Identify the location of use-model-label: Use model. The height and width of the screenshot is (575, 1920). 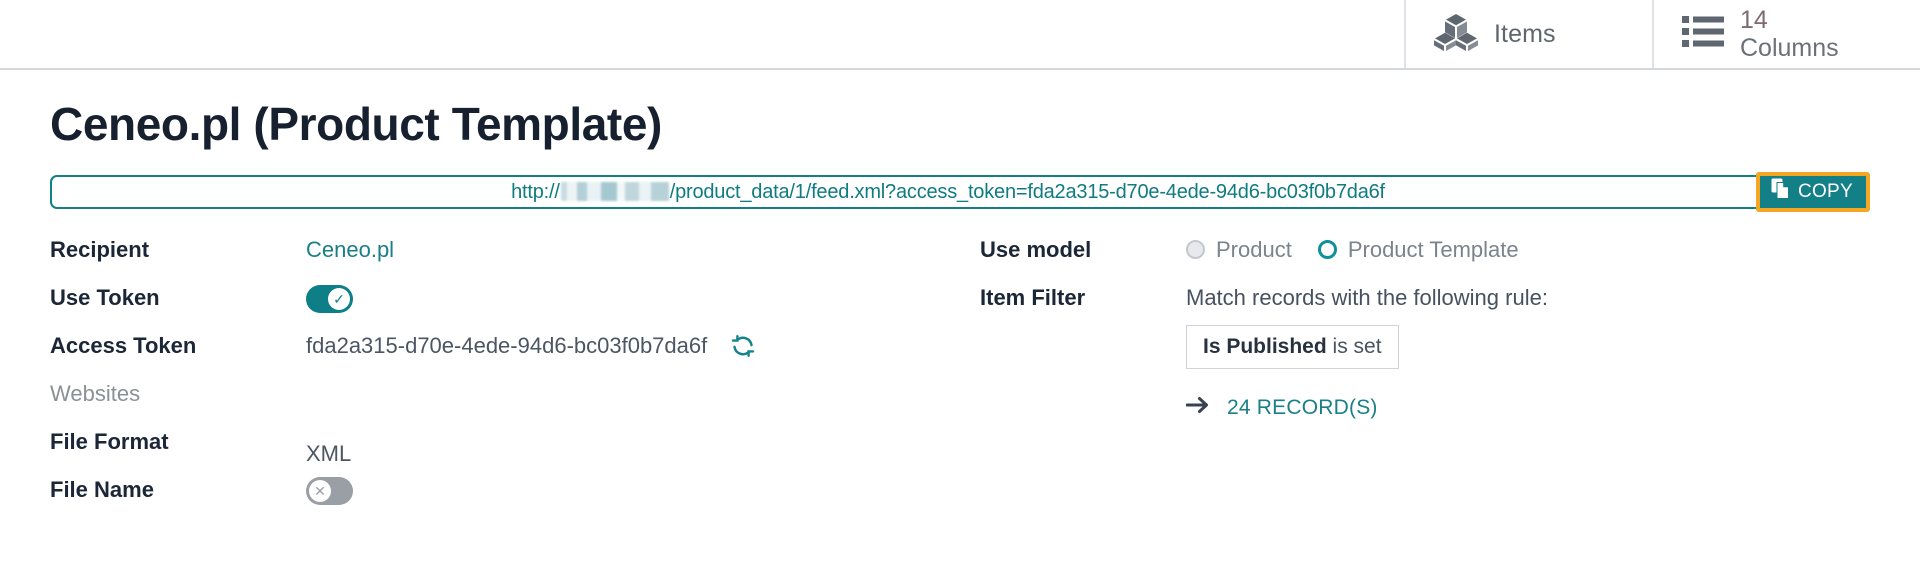
(1036, 249).